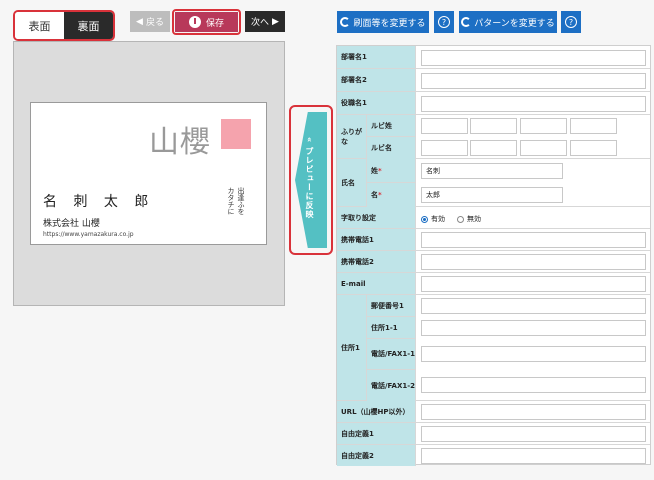 This screenshot has height=480, width=654. I want to click on label-addr-line: 住所1-1, so click(391, 328).